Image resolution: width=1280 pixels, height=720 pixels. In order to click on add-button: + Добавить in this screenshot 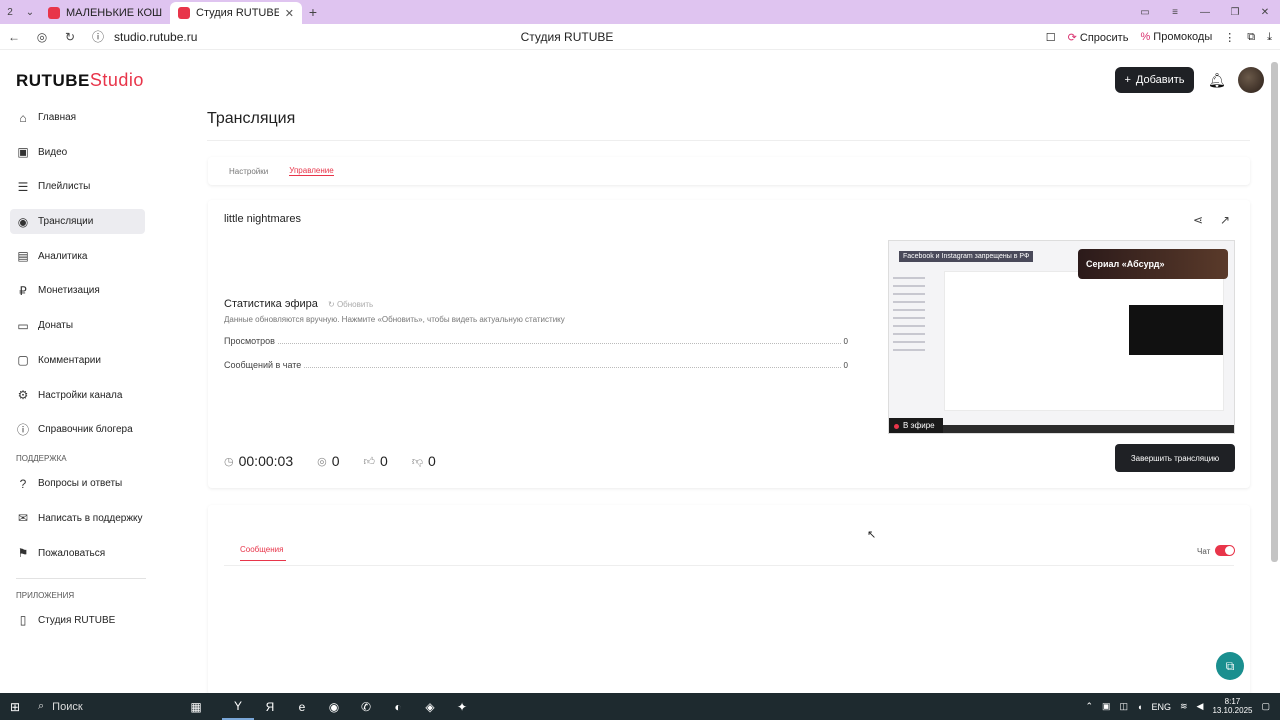, I will do `click(1154, 80)`.